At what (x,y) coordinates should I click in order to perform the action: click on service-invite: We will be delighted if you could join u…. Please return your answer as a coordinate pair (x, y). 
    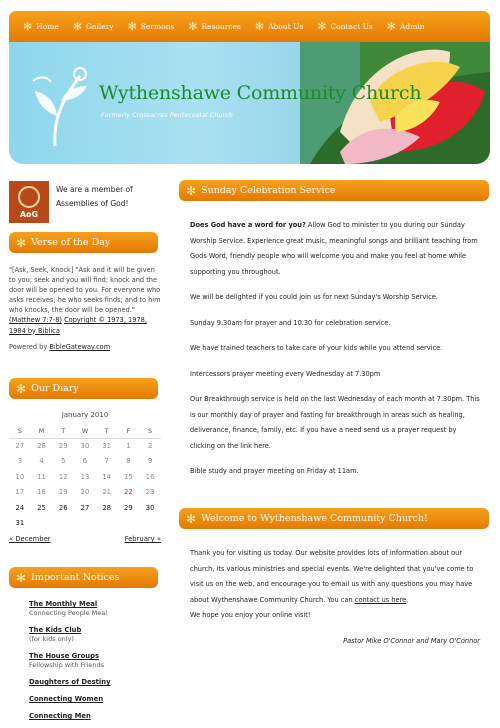
    Looking at the image, I should click on (314, 297).